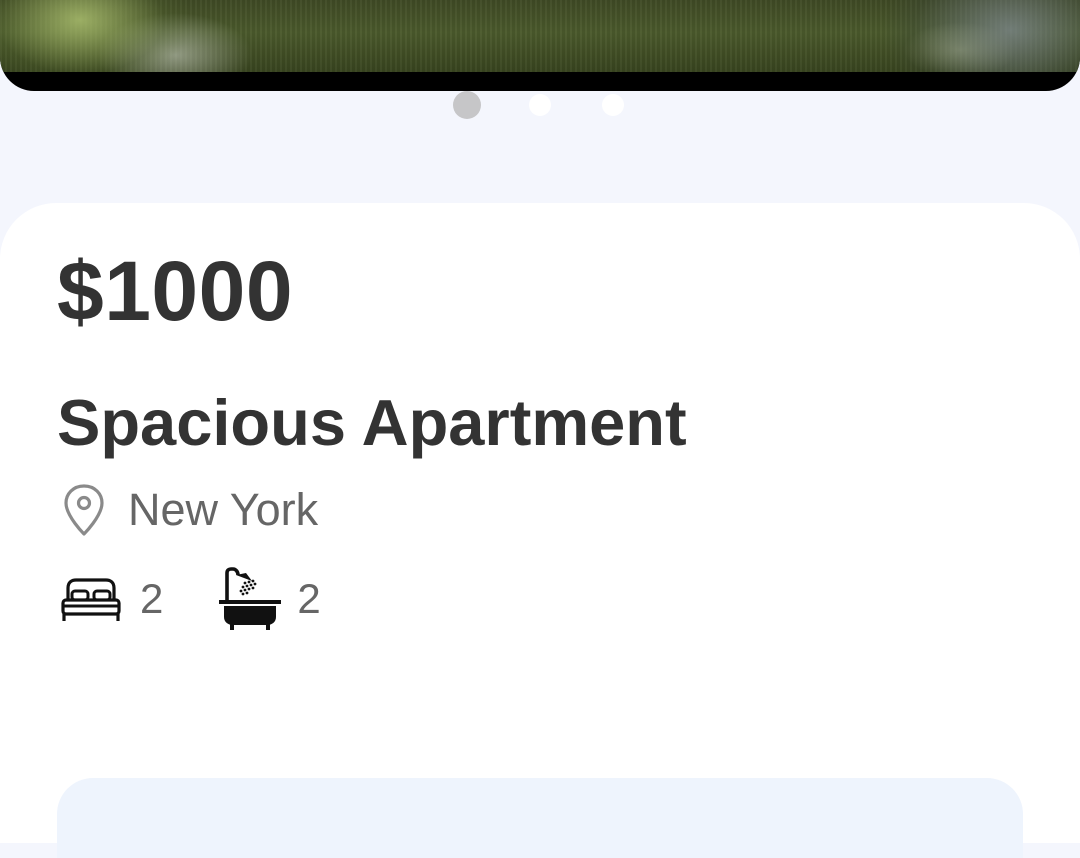 This screenshot has width=1080, height=858. I want to click on bathrooms-count: 2, so click(309, 598).